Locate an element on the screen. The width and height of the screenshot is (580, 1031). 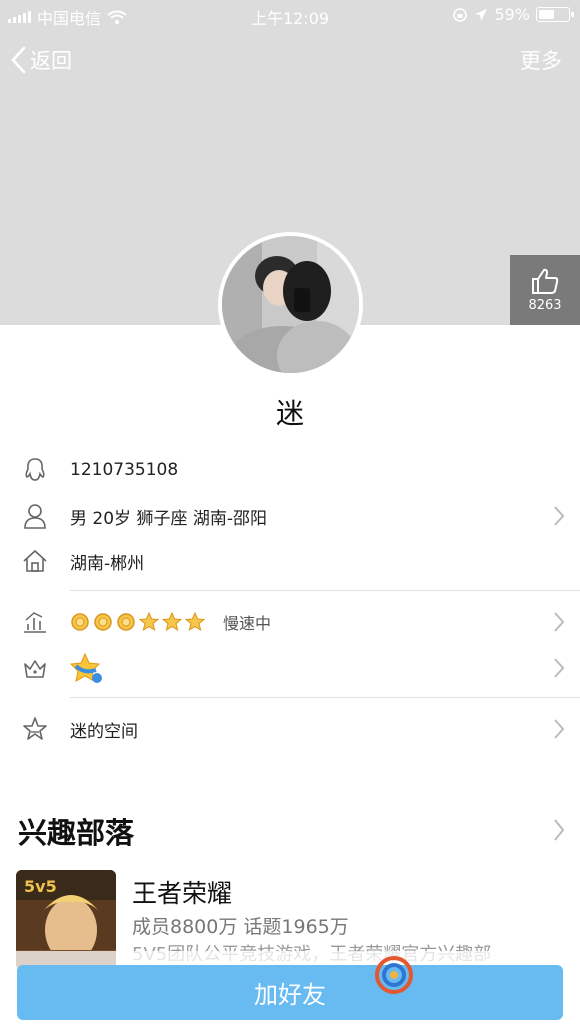
watermark-logo-icon is located at coordinates (394, 975).